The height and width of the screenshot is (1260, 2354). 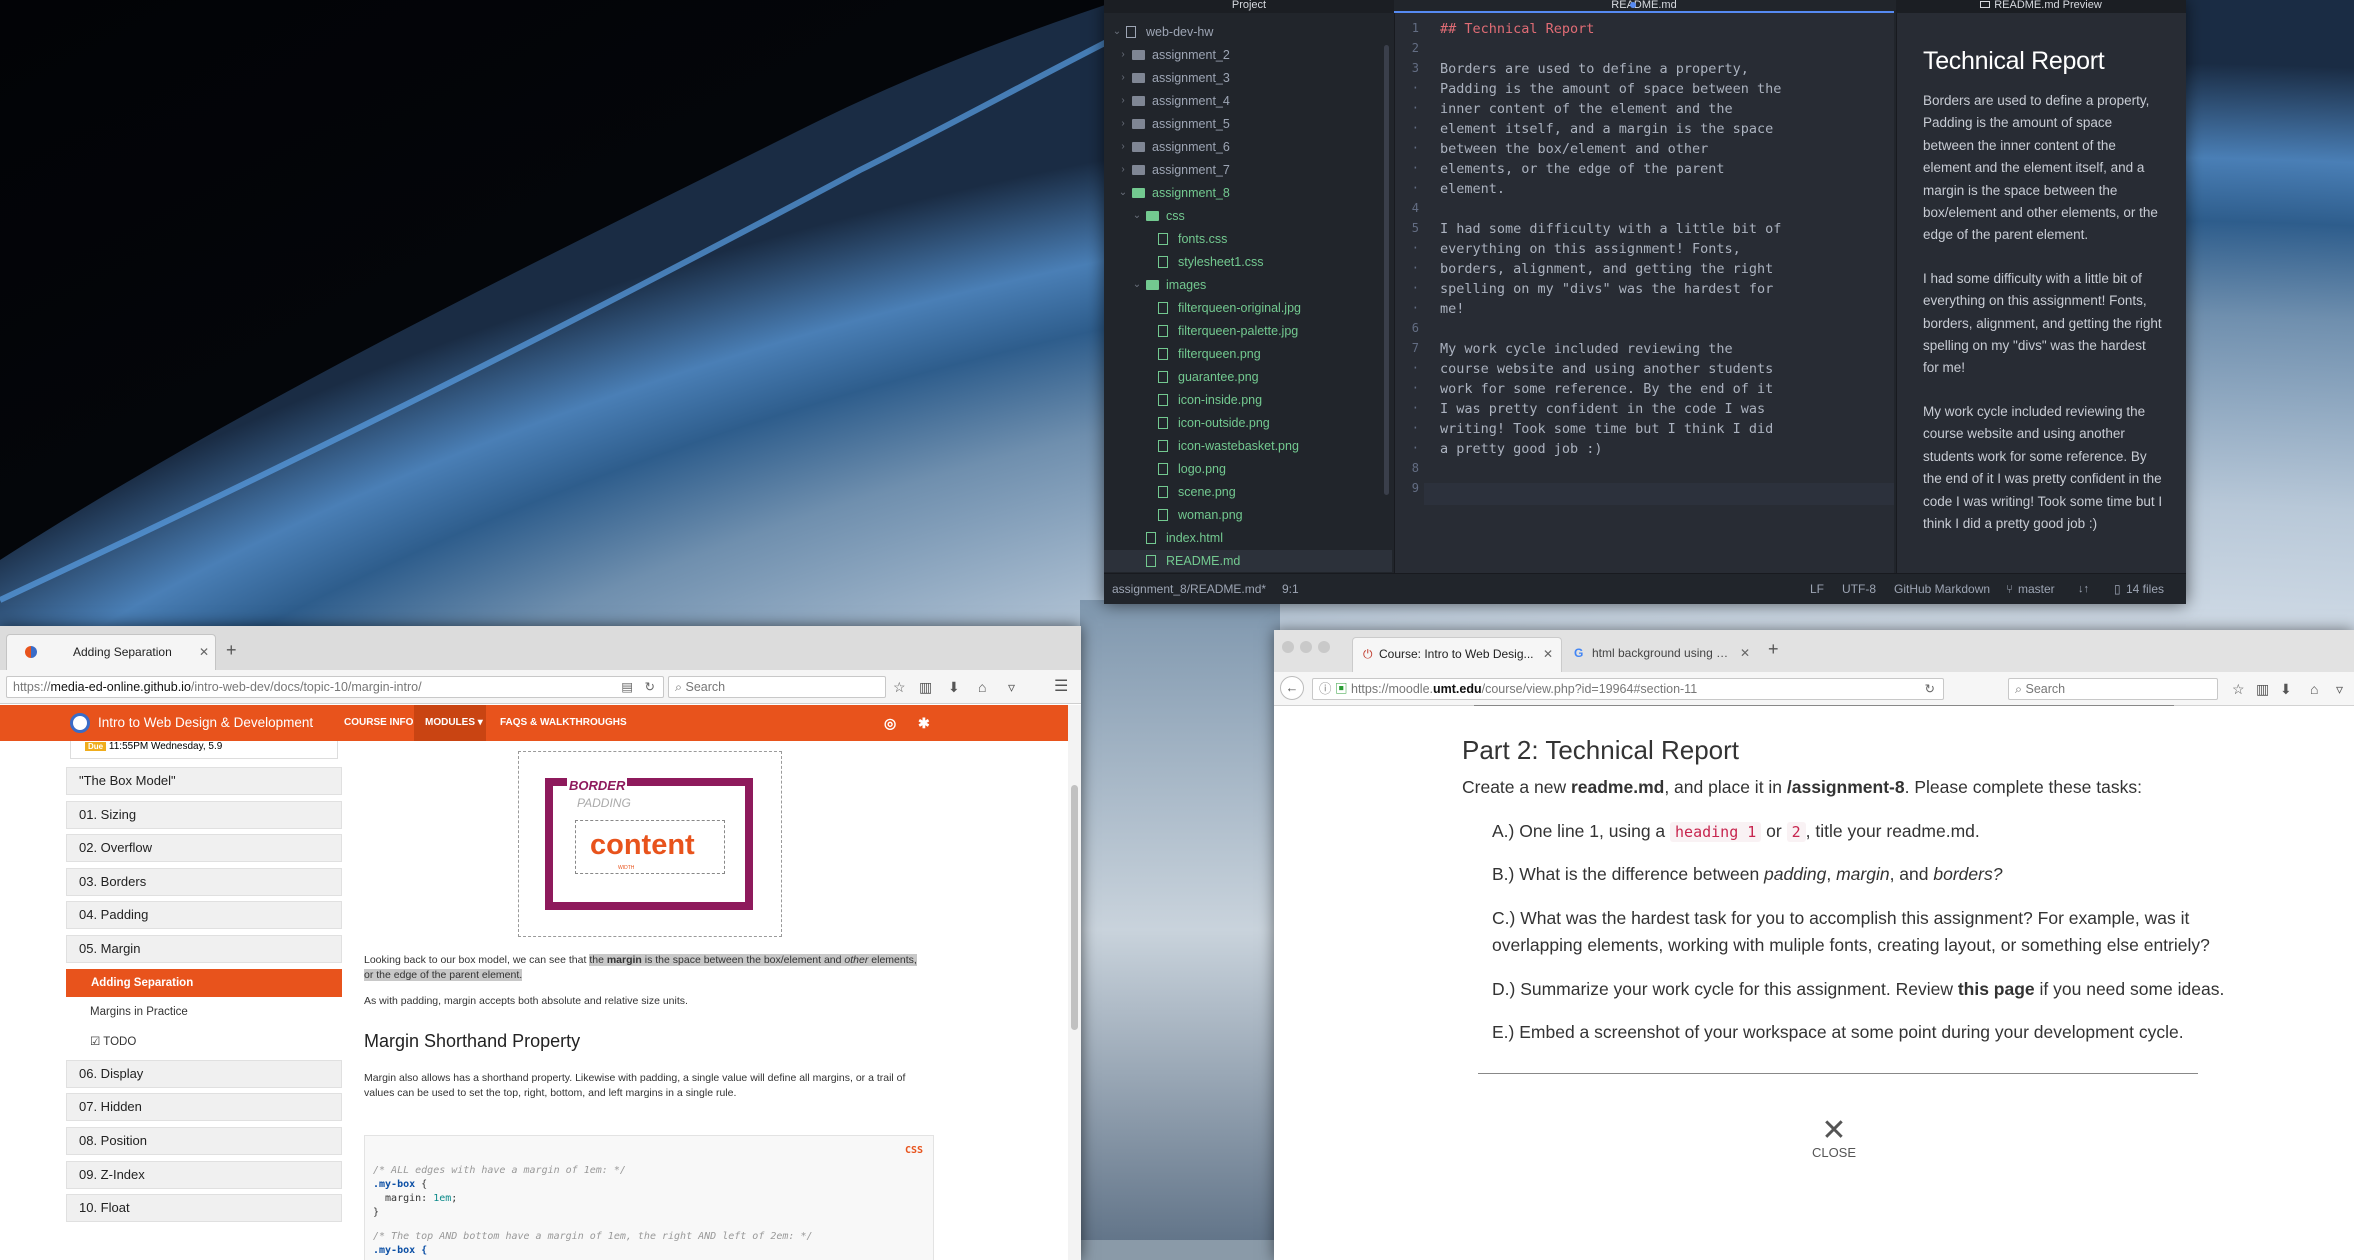 I want to click on nav-modules: MODULES ▾, so click(x=450, y=723).